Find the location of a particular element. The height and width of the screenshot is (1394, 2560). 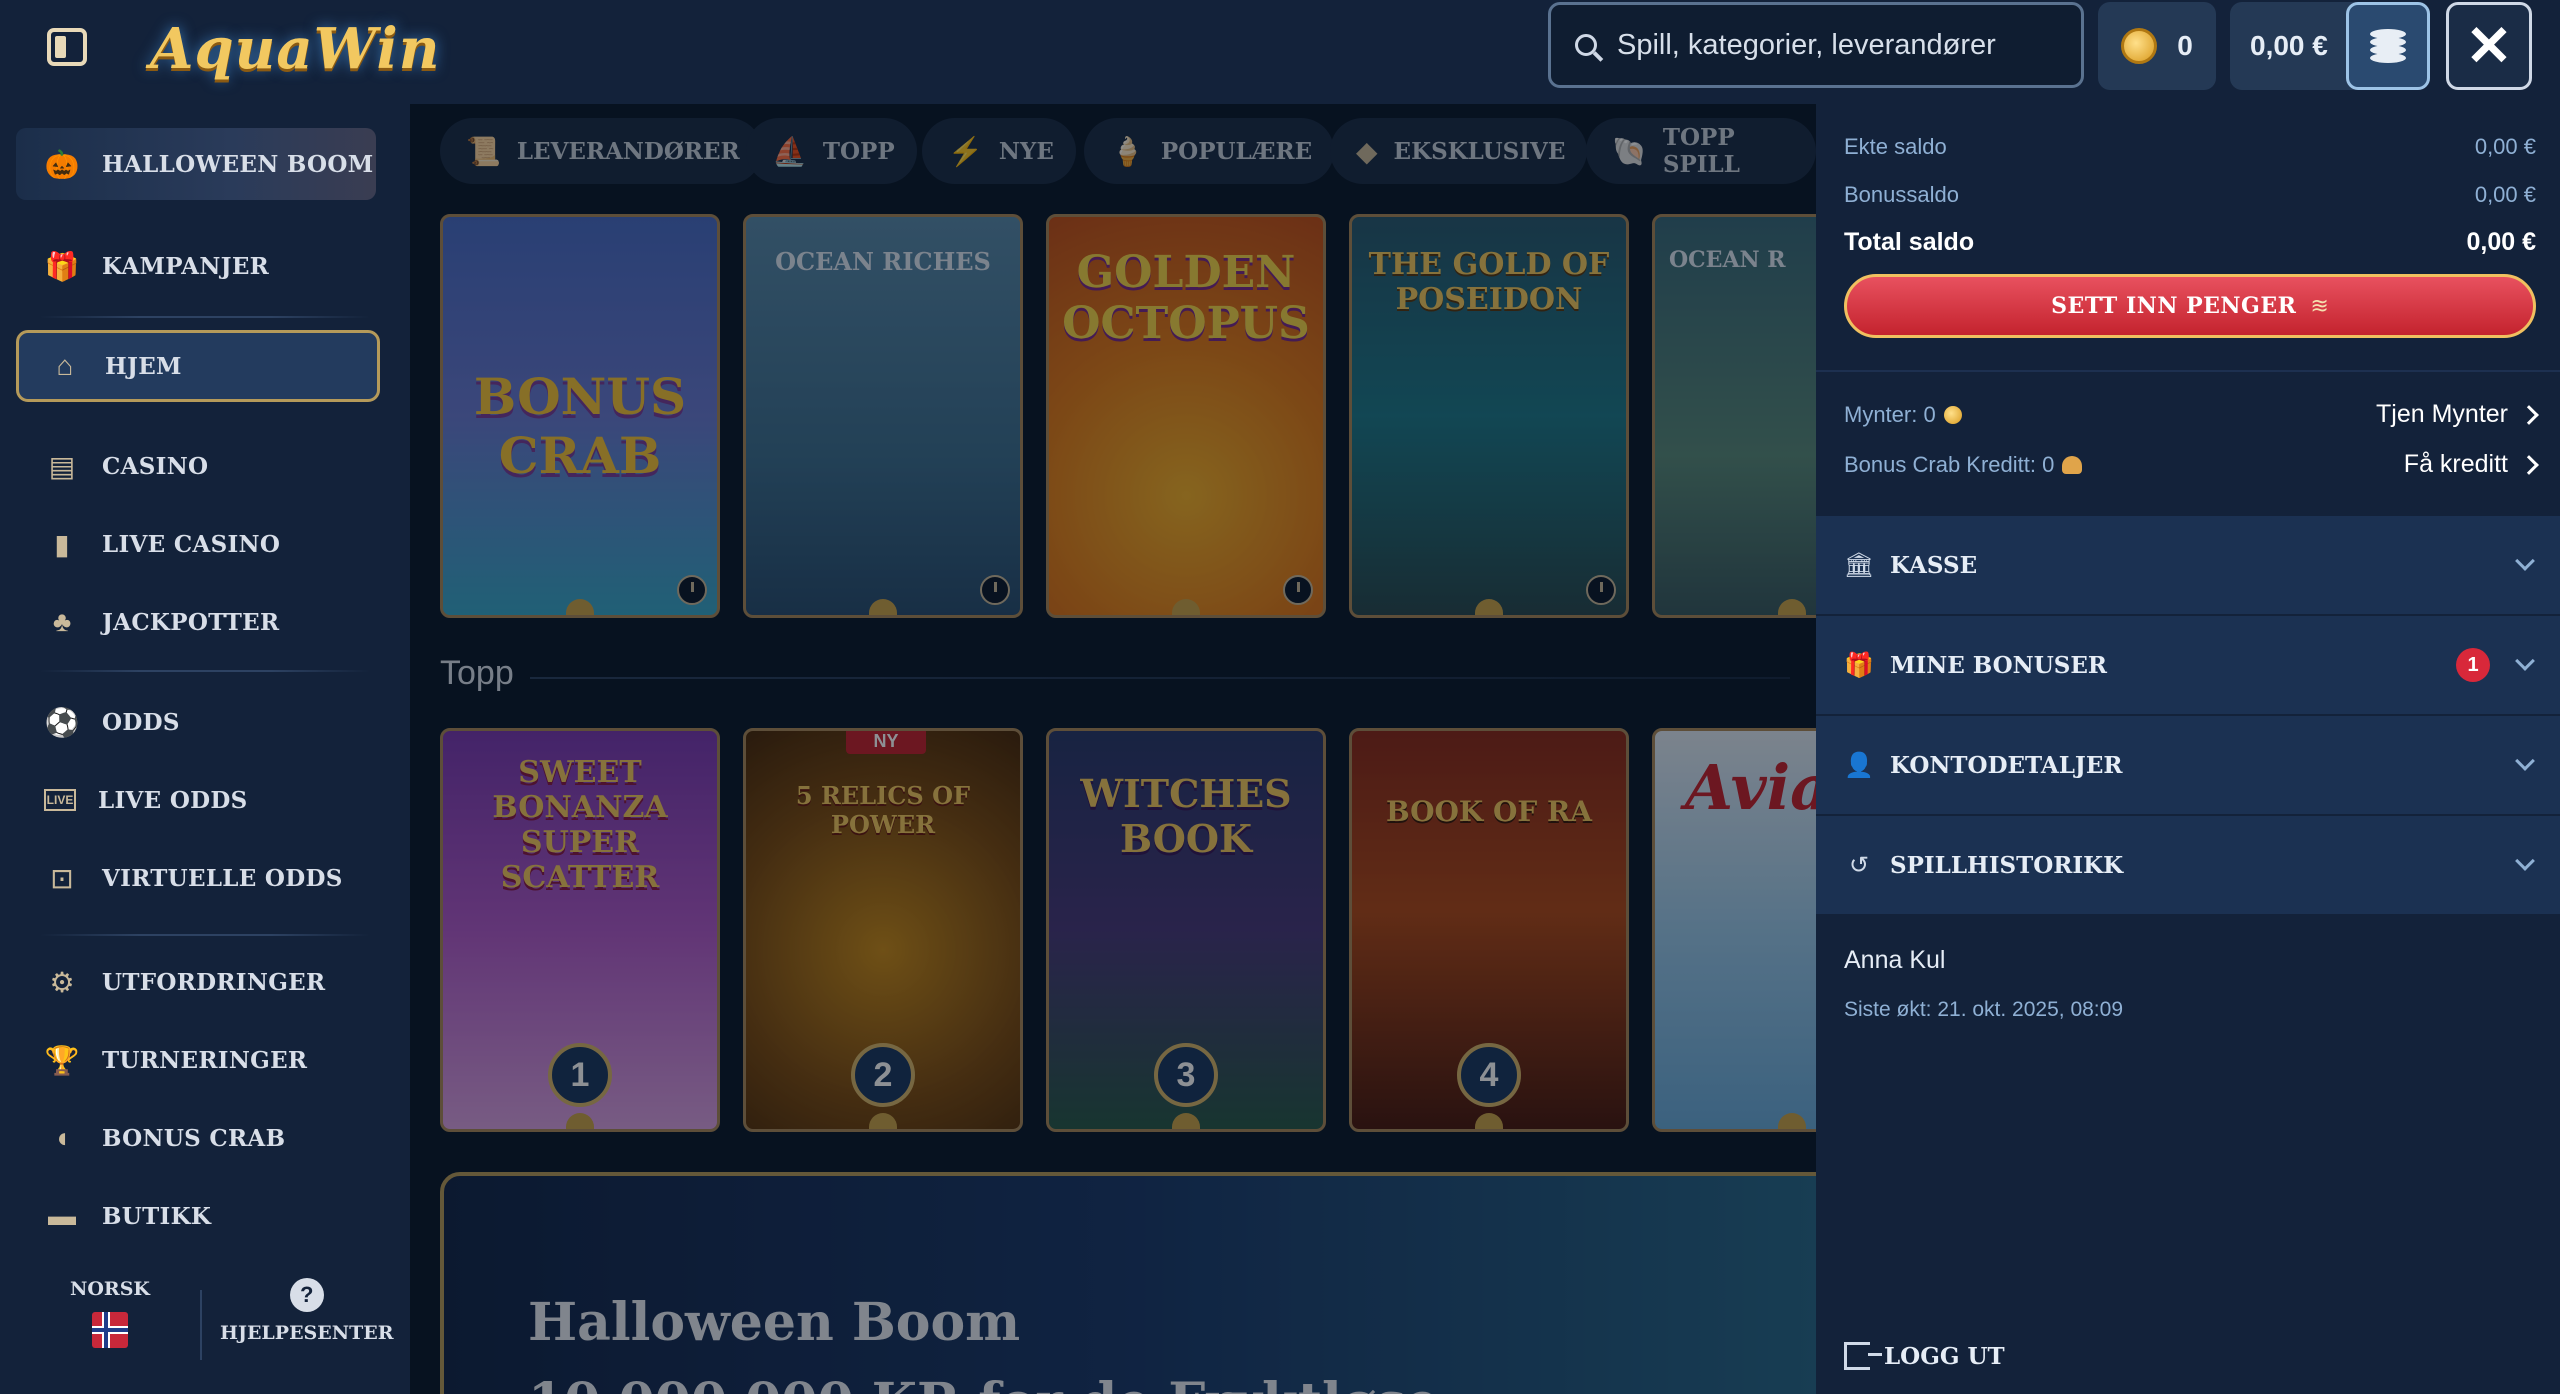

game-title: SWEET BONANZA SUPER SCATTER is located at coordinates (580, 825).